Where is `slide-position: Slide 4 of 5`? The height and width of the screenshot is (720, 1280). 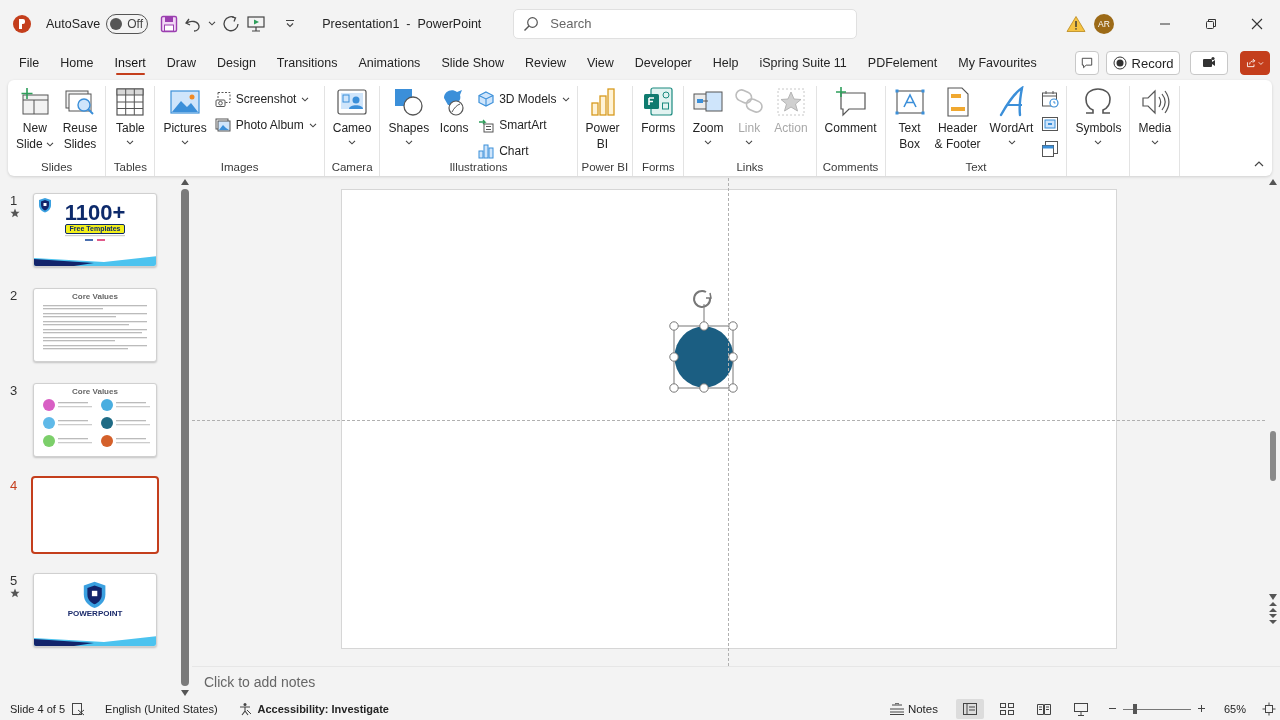 slide-position: Slide 4 of 5 is located at coordinates (38, 708).